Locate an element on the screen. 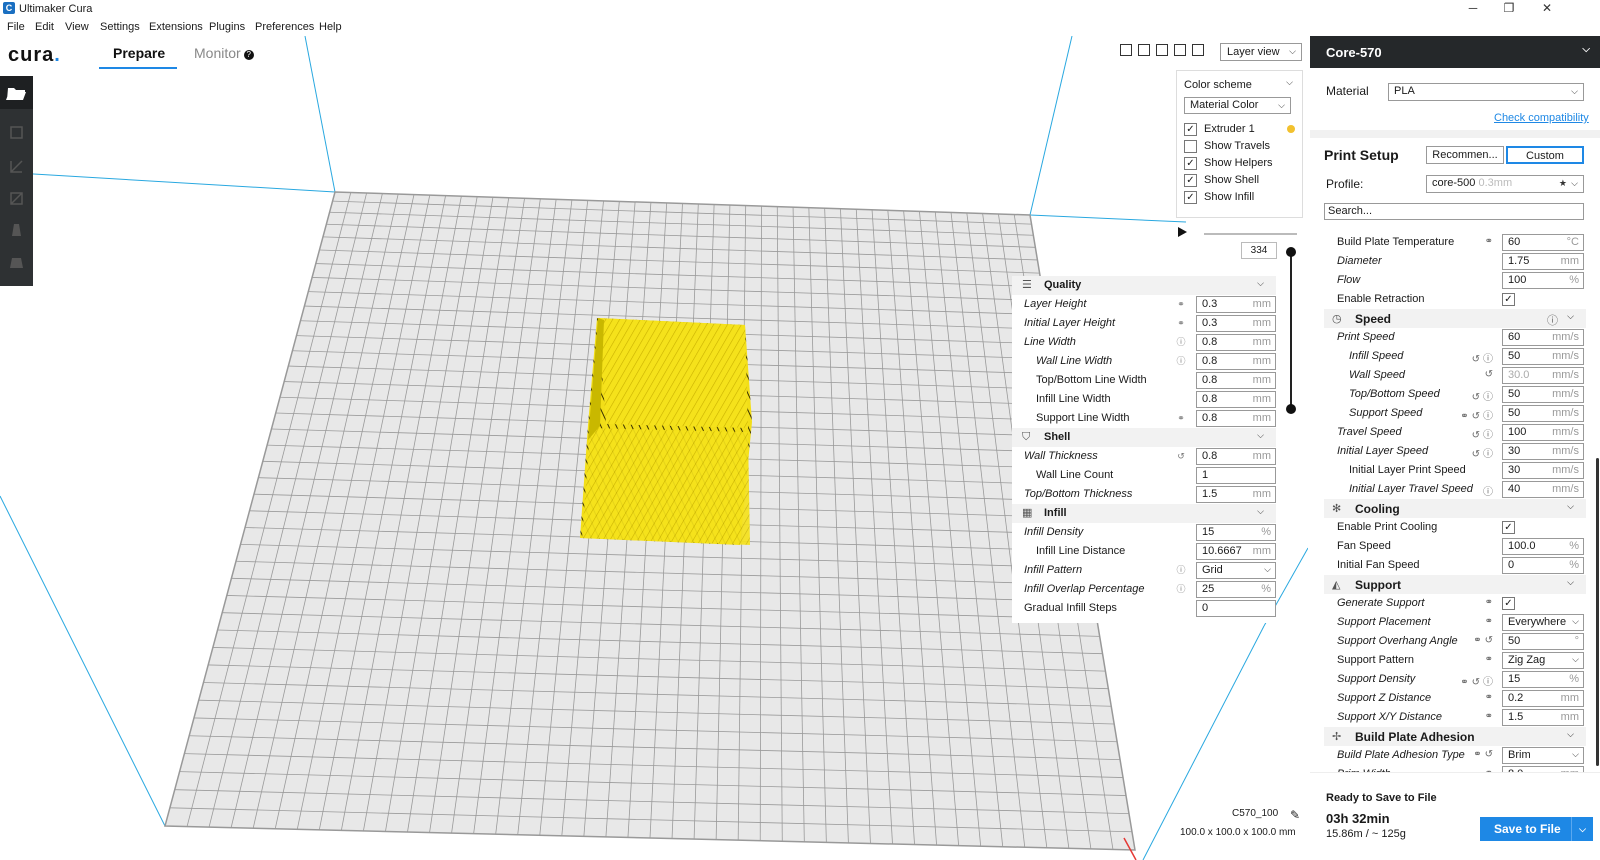 This screenshot has width=1600, height=860. menu-preferences: Preferences is located at coordinates (284, 27).